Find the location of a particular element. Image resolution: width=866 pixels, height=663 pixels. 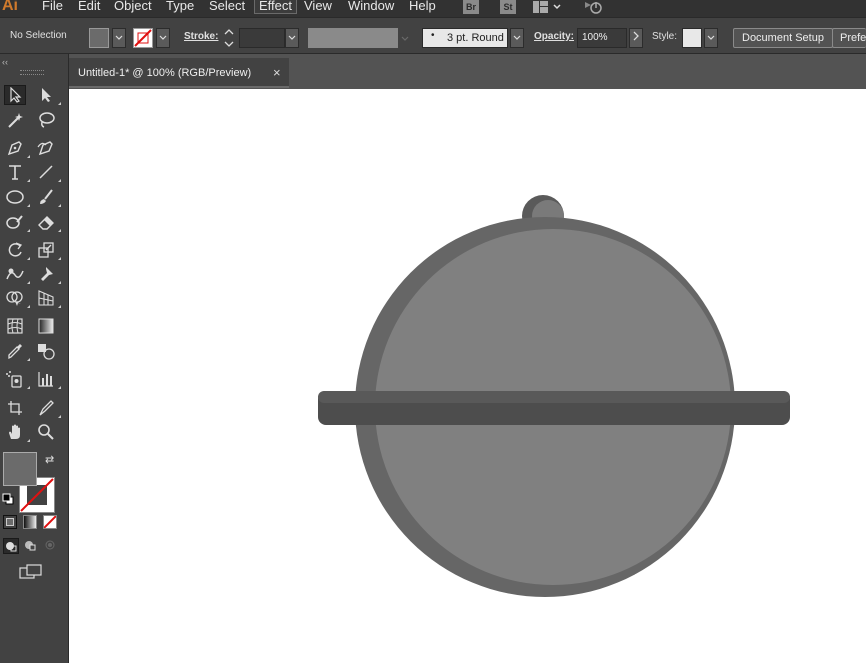

draw-inside-icon is located at coordinates (51, 546).